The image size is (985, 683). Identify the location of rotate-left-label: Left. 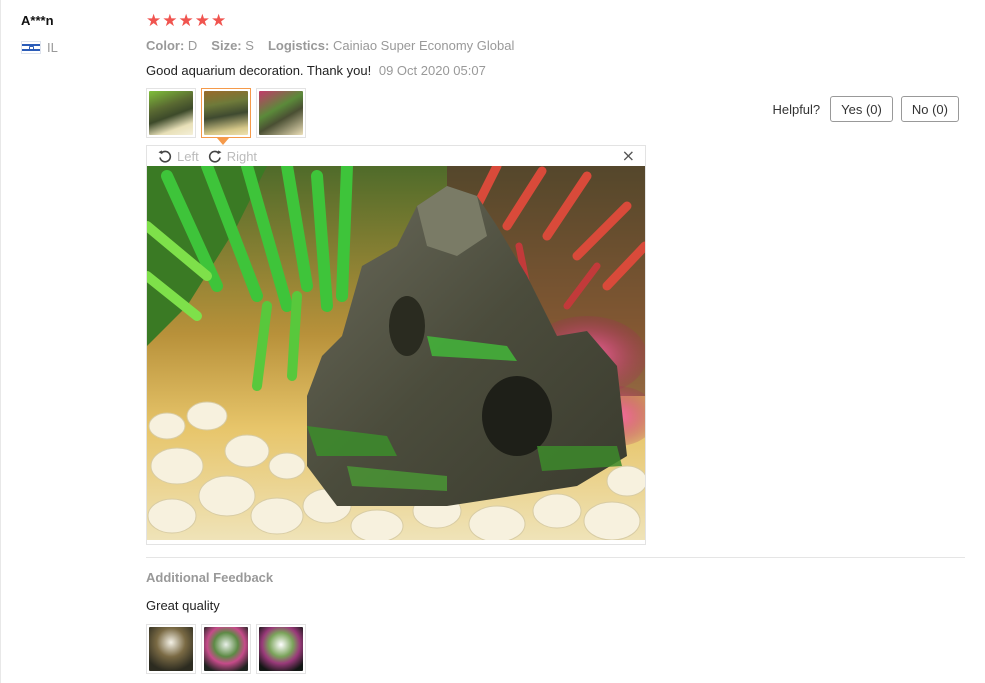
(188, 156).